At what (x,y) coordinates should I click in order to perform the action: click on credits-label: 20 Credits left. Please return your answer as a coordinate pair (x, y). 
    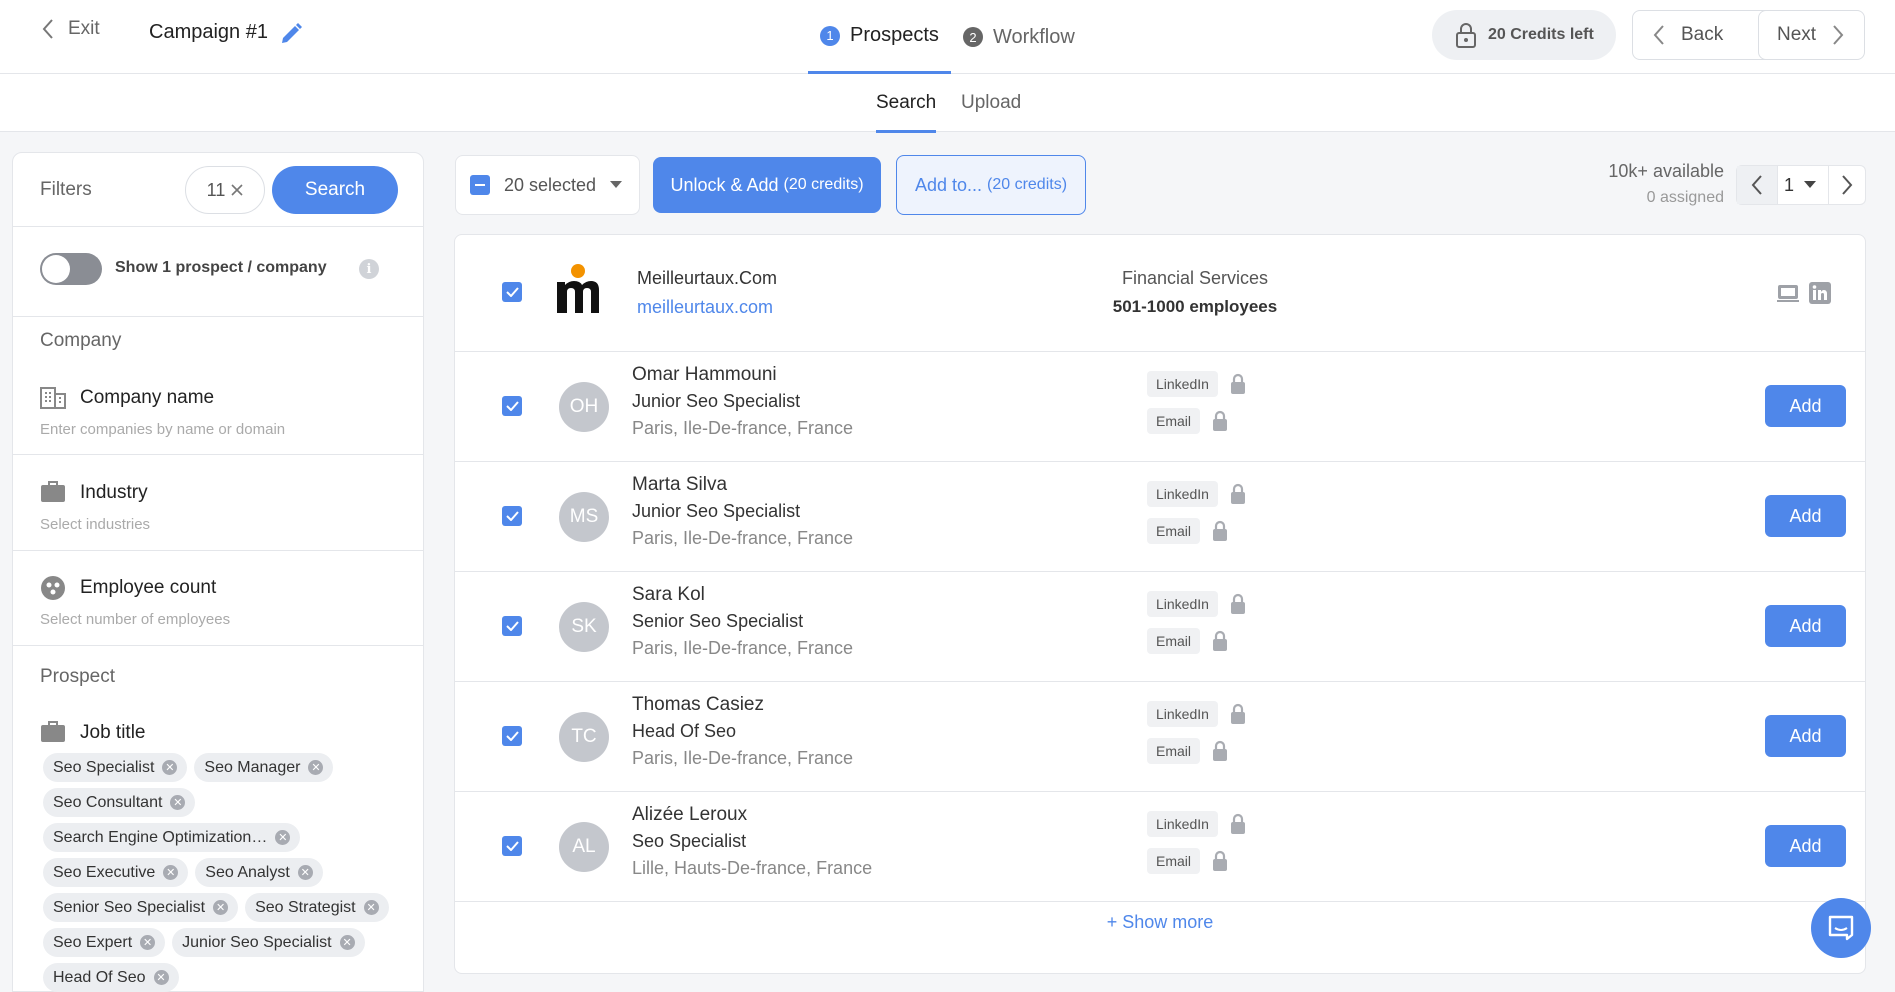
    Looking at the image, I should click on (1541, 34).